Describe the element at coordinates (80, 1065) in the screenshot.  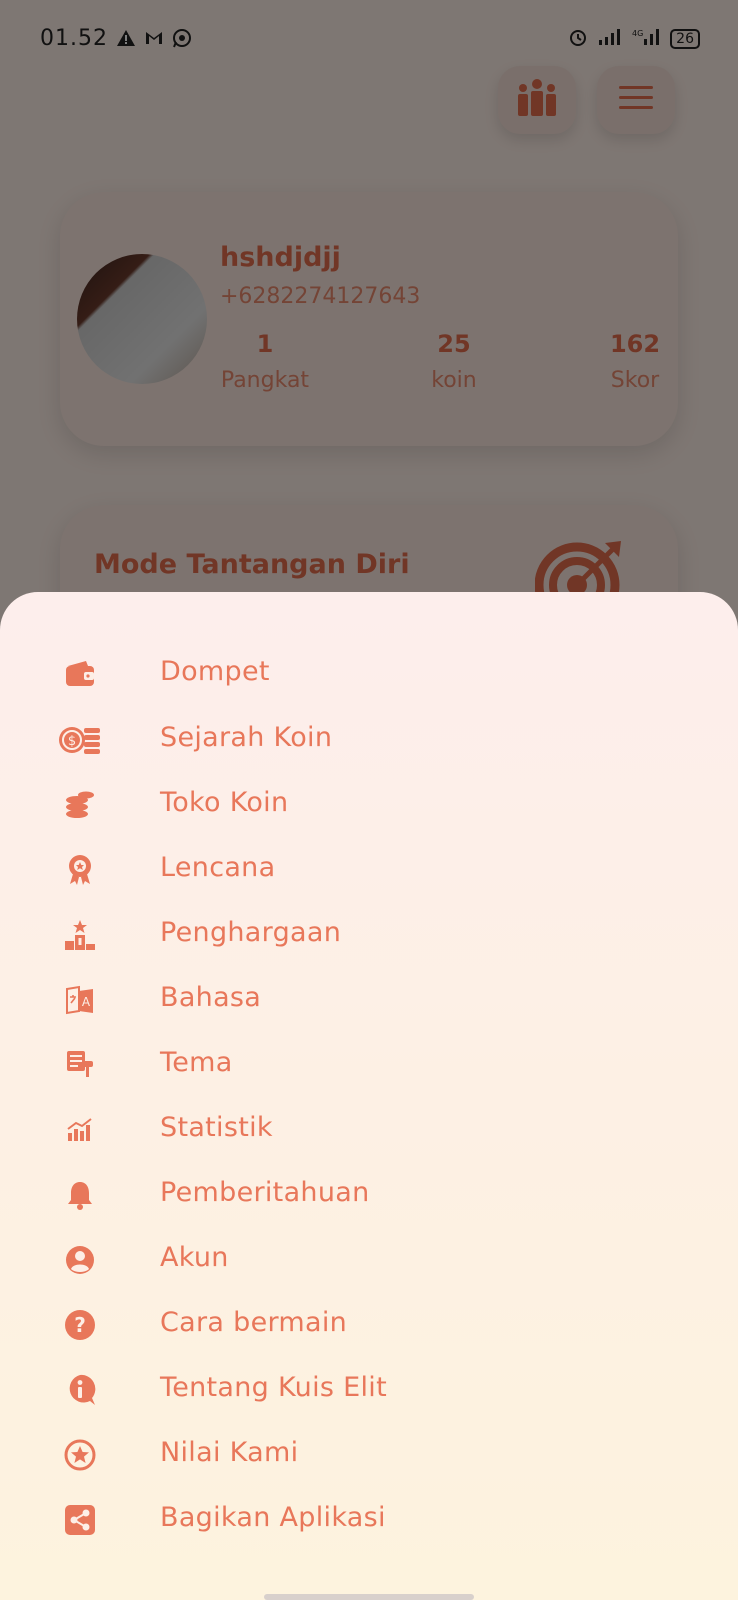
I see `paint-roller-icon` at that location.